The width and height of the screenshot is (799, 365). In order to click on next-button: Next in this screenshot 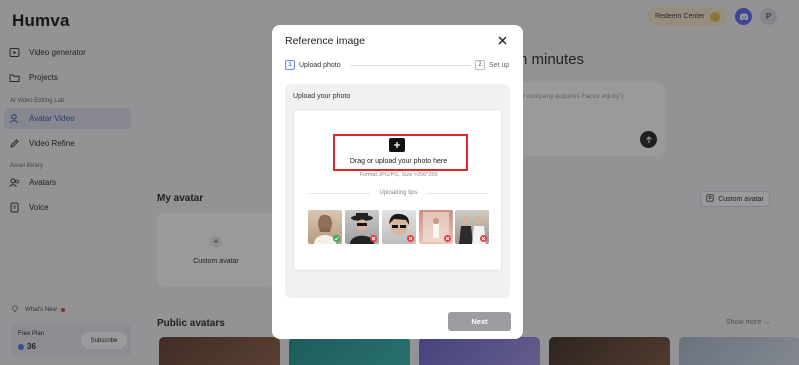, I will do `click(479, 321)`.